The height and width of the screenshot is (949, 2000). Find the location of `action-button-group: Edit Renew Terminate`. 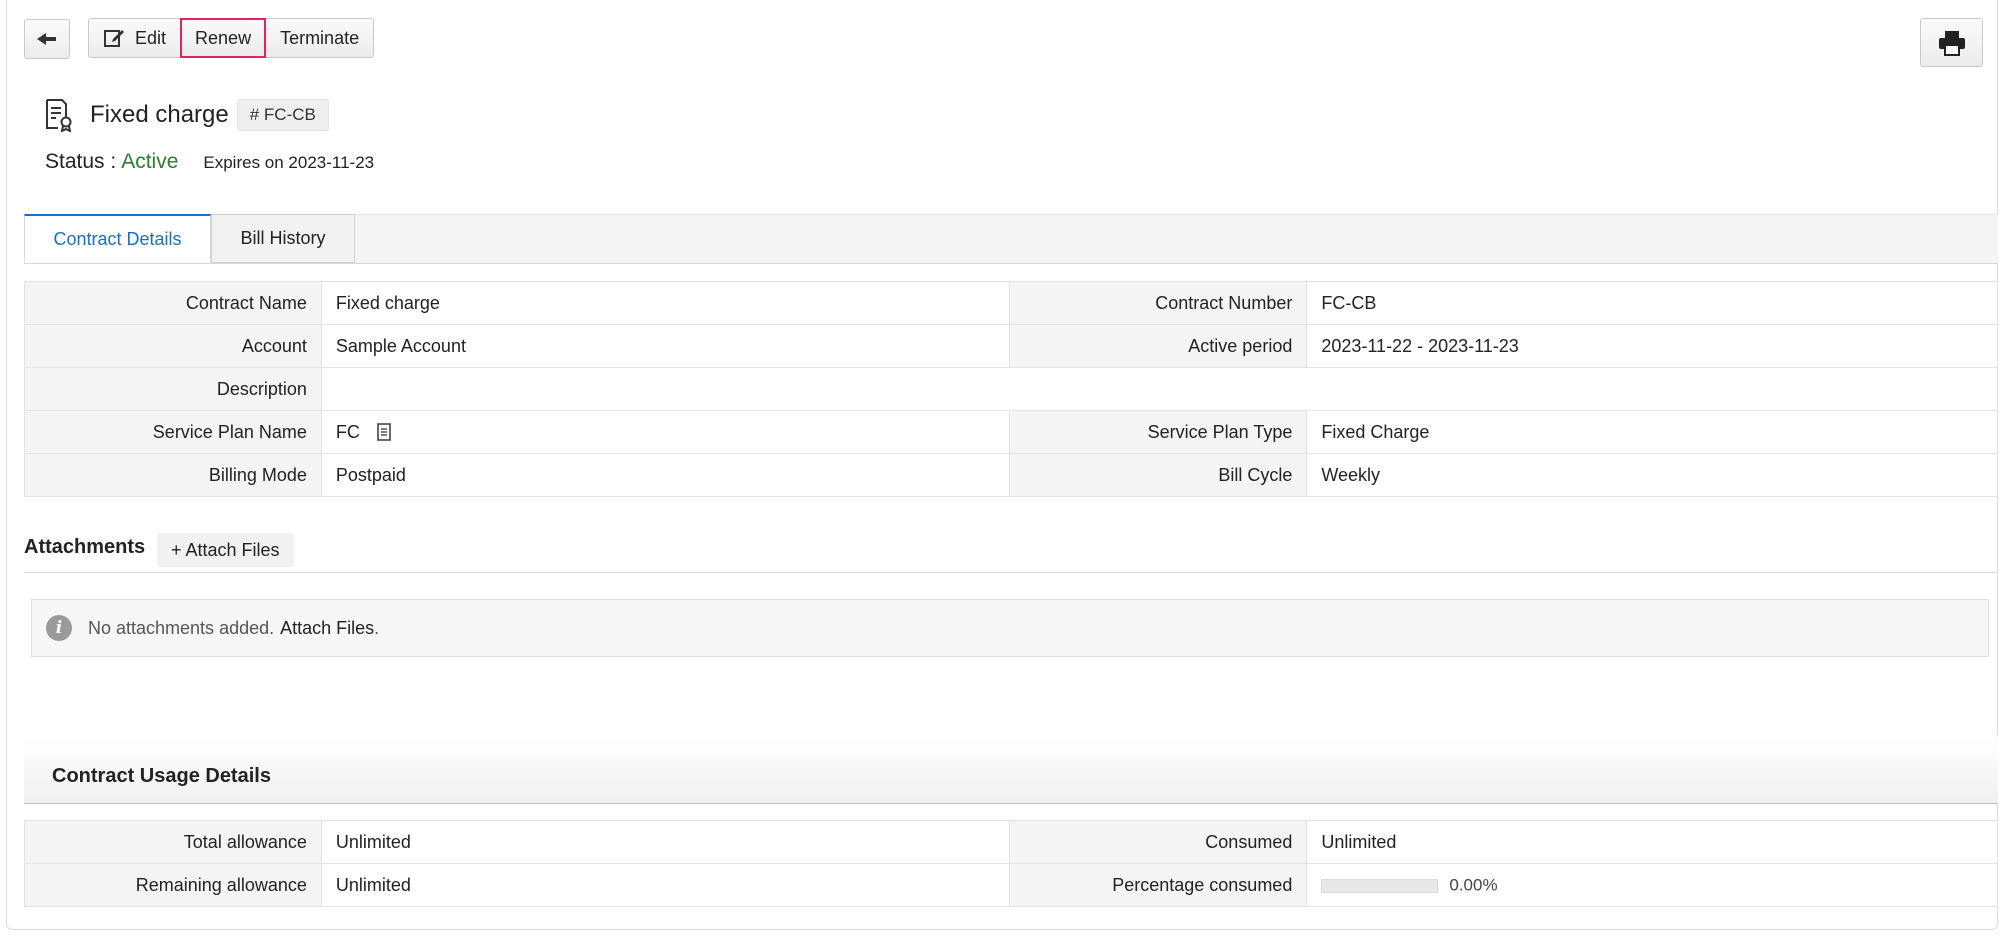

action-button-group: Edit Renew Terminate is located at coordinates (231, 38).